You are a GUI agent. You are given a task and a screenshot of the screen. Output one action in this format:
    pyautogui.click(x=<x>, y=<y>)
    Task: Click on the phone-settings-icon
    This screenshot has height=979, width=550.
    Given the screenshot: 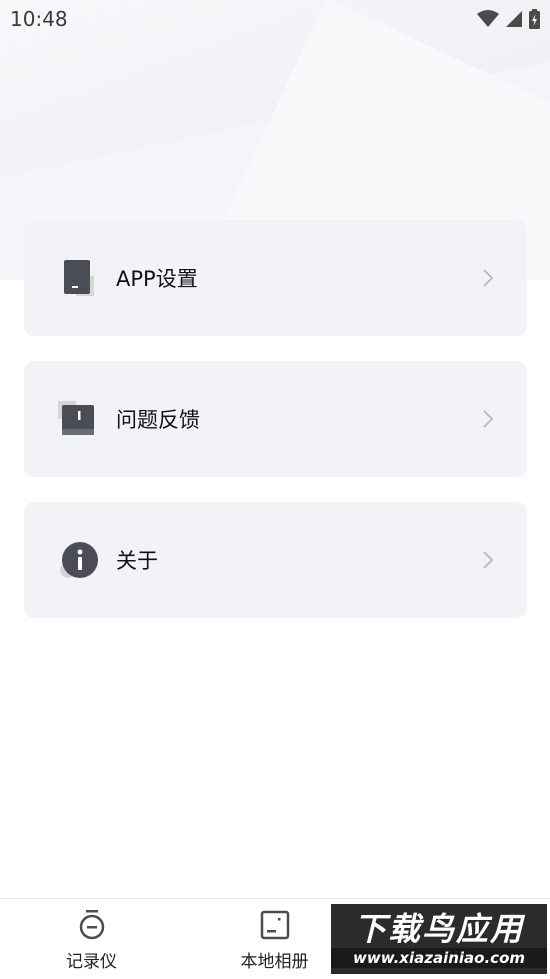 What is the action you would take?
    pyautogui.click(x=78, y=278)
    